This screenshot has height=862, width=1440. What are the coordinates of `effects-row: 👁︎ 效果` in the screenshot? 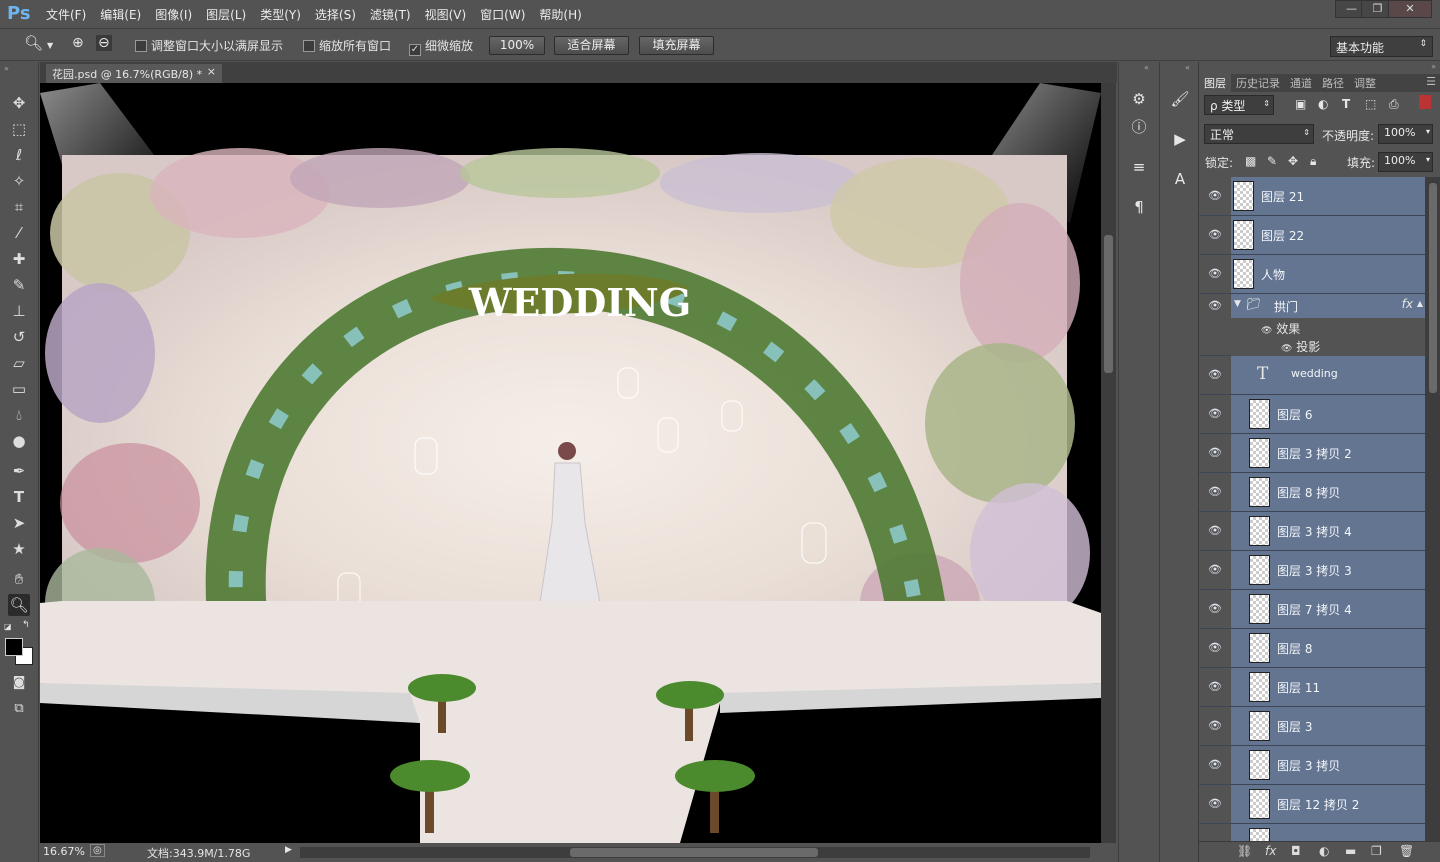 It's located at (1280, 328).